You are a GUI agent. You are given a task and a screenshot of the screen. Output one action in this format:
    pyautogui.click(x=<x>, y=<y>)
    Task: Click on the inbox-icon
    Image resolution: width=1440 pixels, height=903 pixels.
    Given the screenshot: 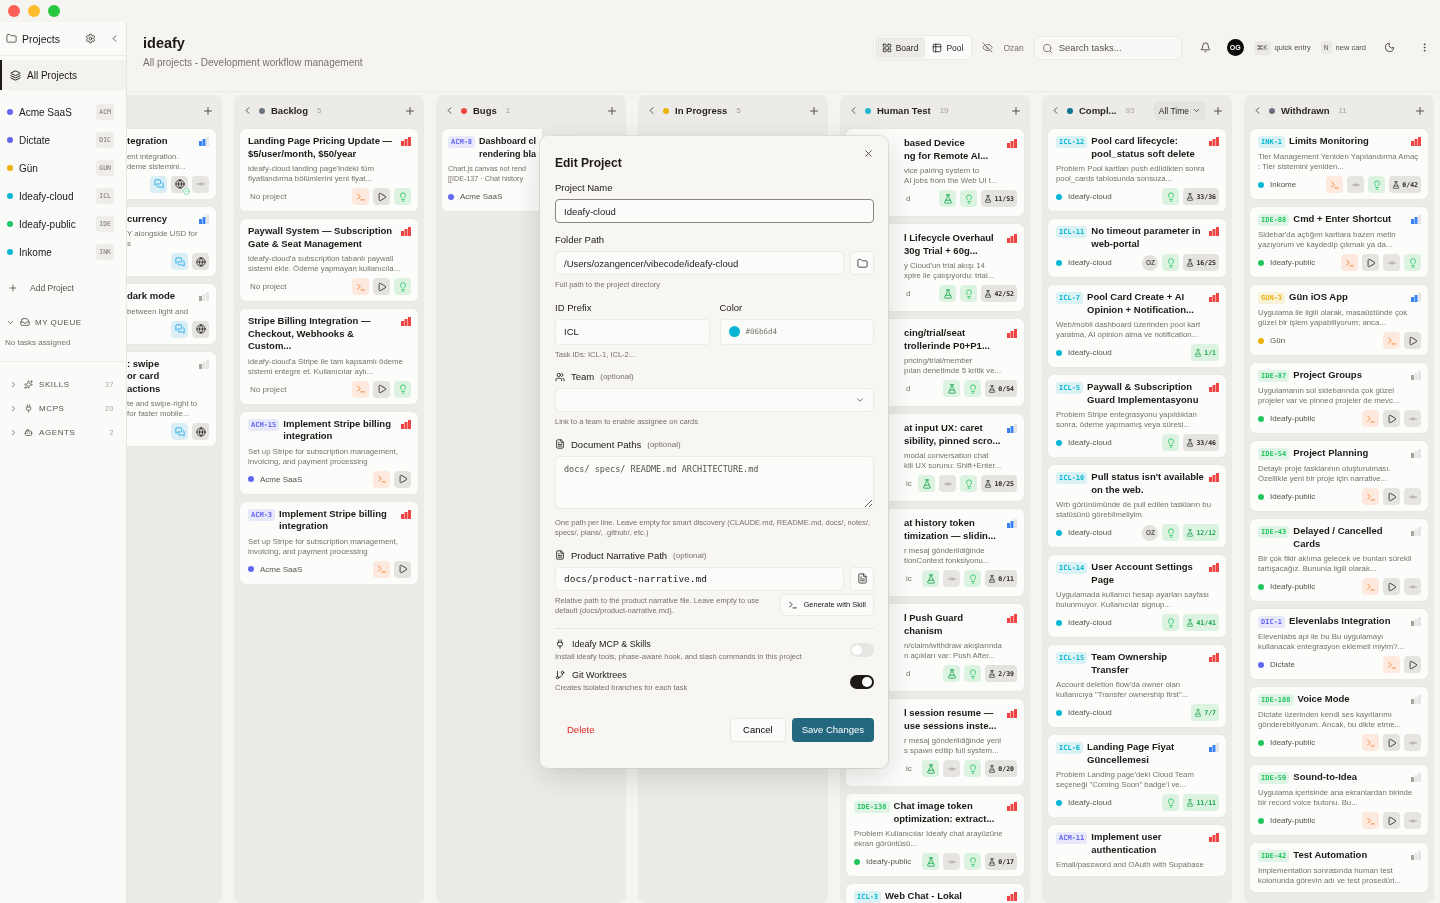 What is the action you would take?
    pyautogui.click(x=25, y=322)
    